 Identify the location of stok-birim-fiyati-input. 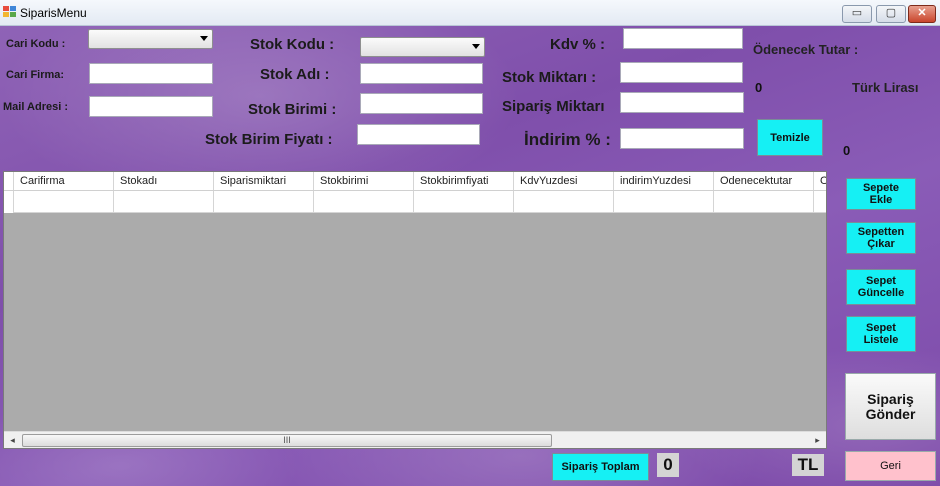
(418, 134).